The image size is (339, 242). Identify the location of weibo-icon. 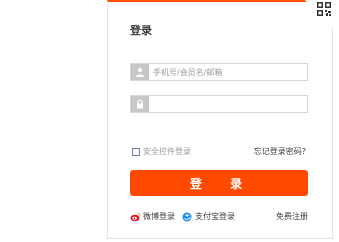
(135, 216).